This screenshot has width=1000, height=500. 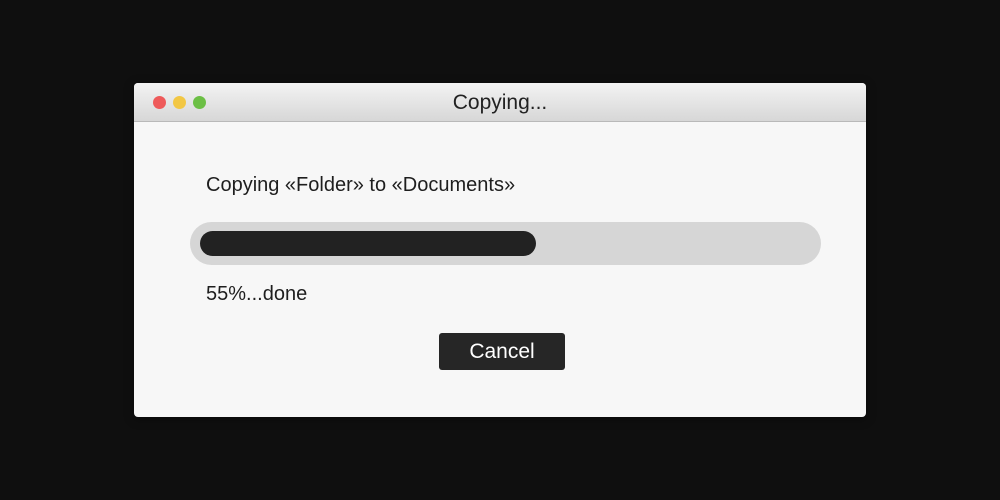 I want to click on cancel-button: Cancel, so click(x=502, y=351).